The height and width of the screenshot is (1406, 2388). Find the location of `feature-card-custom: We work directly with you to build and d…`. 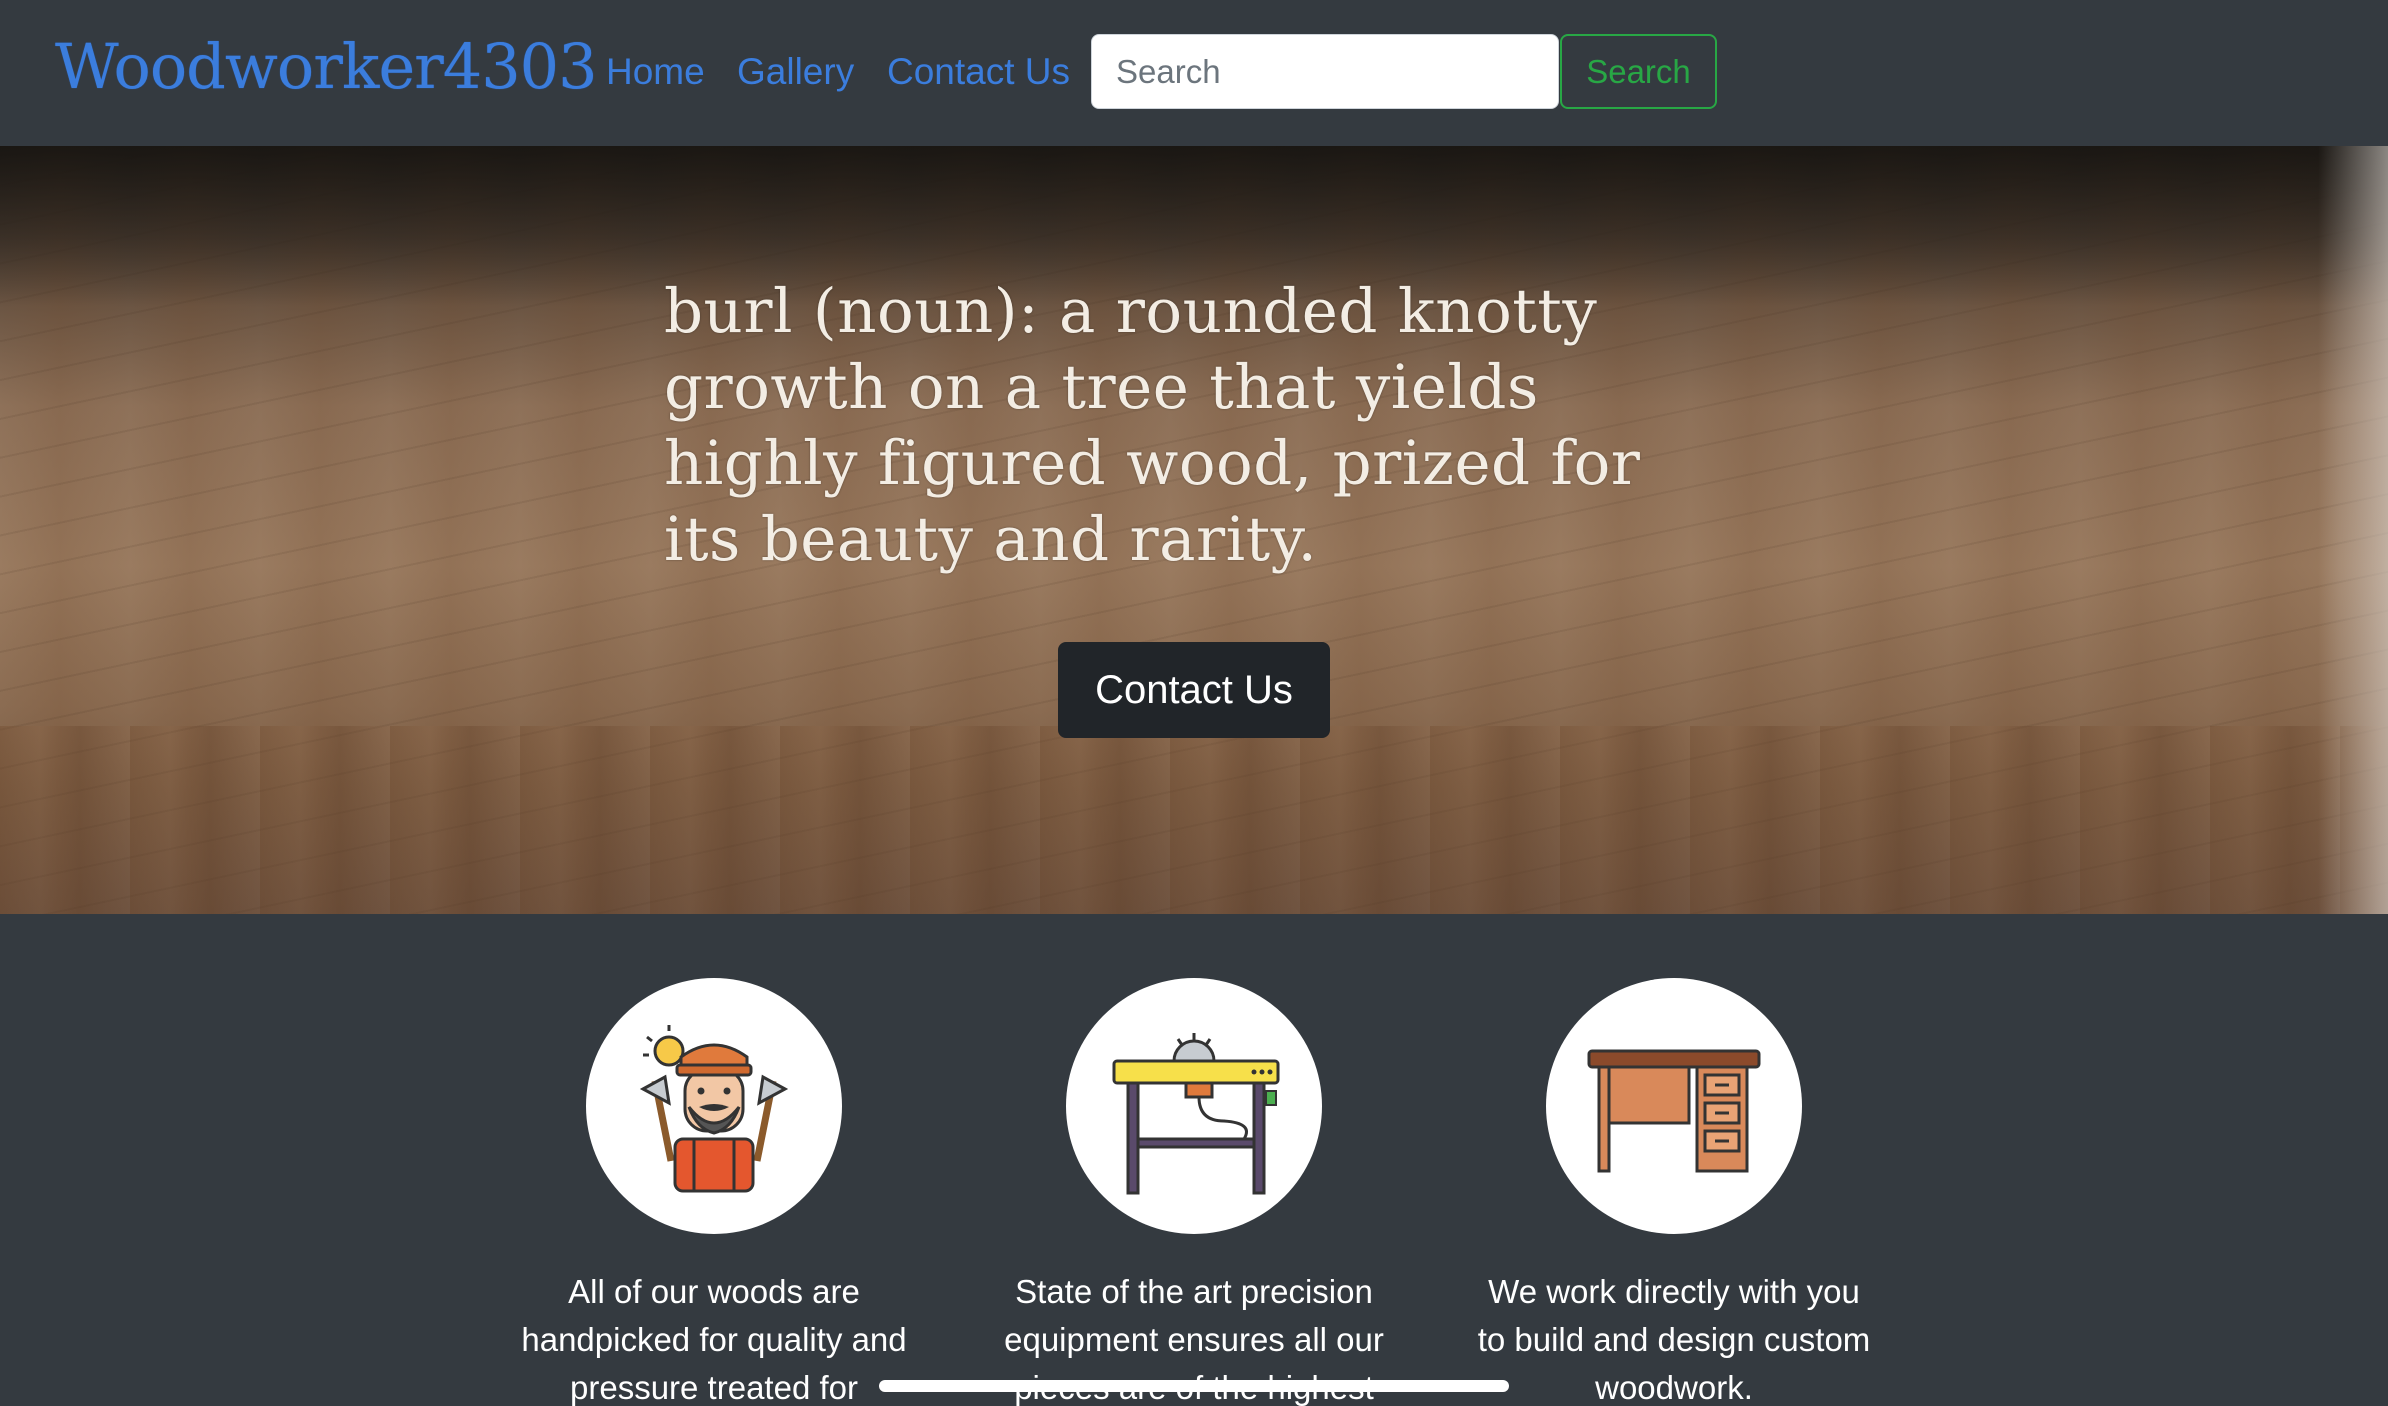

feature-card-custom: We work directly with you to build and d… is located at coordinates (1674, 1192).